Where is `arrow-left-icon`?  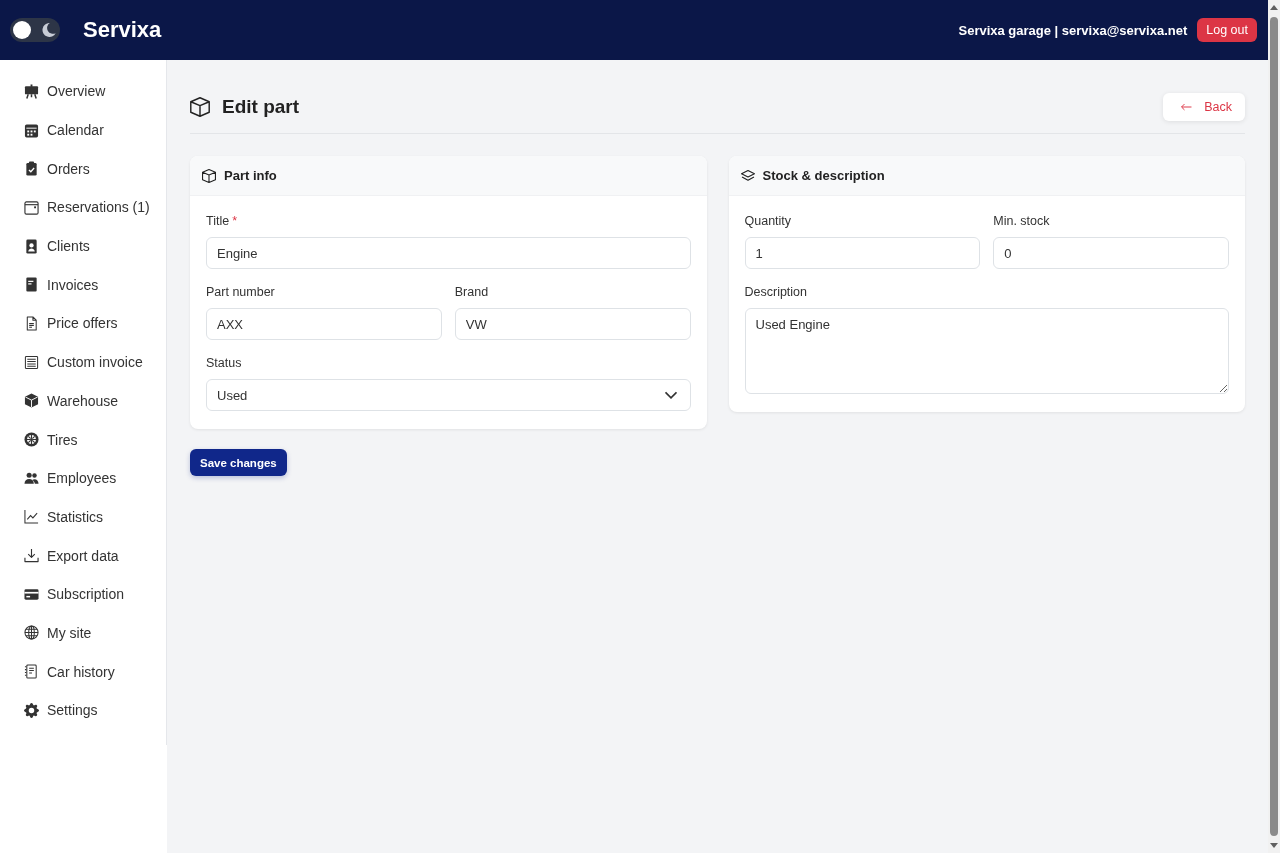
arrow-left-icon is located at coordinates (1187, 107).